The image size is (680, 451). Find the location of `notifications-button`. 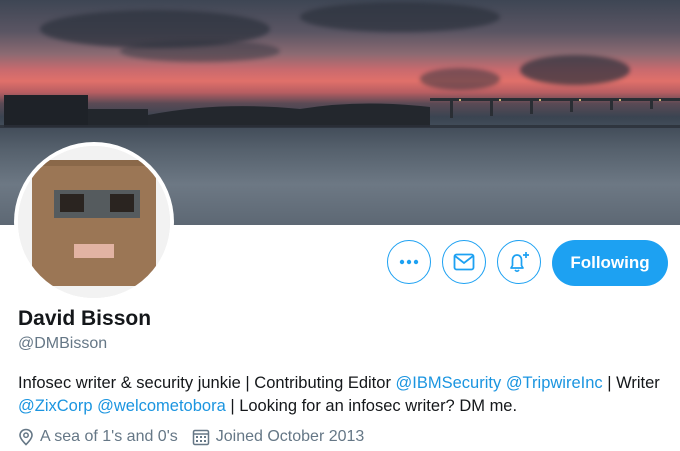

notifications-button is located at coordinates (519, 262).